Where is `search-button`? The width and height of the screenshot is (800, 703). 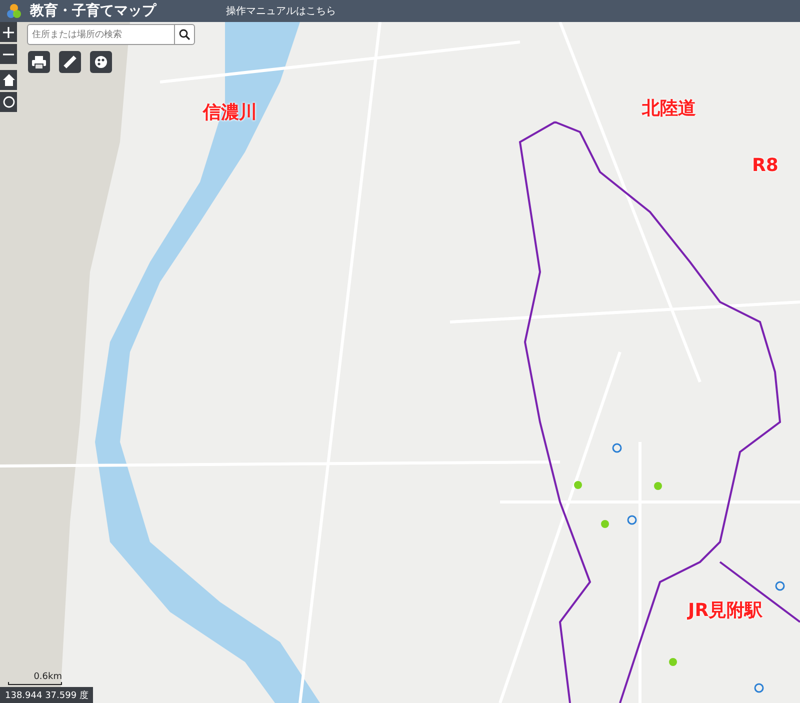 search-button is located at coordinates (185, 34).